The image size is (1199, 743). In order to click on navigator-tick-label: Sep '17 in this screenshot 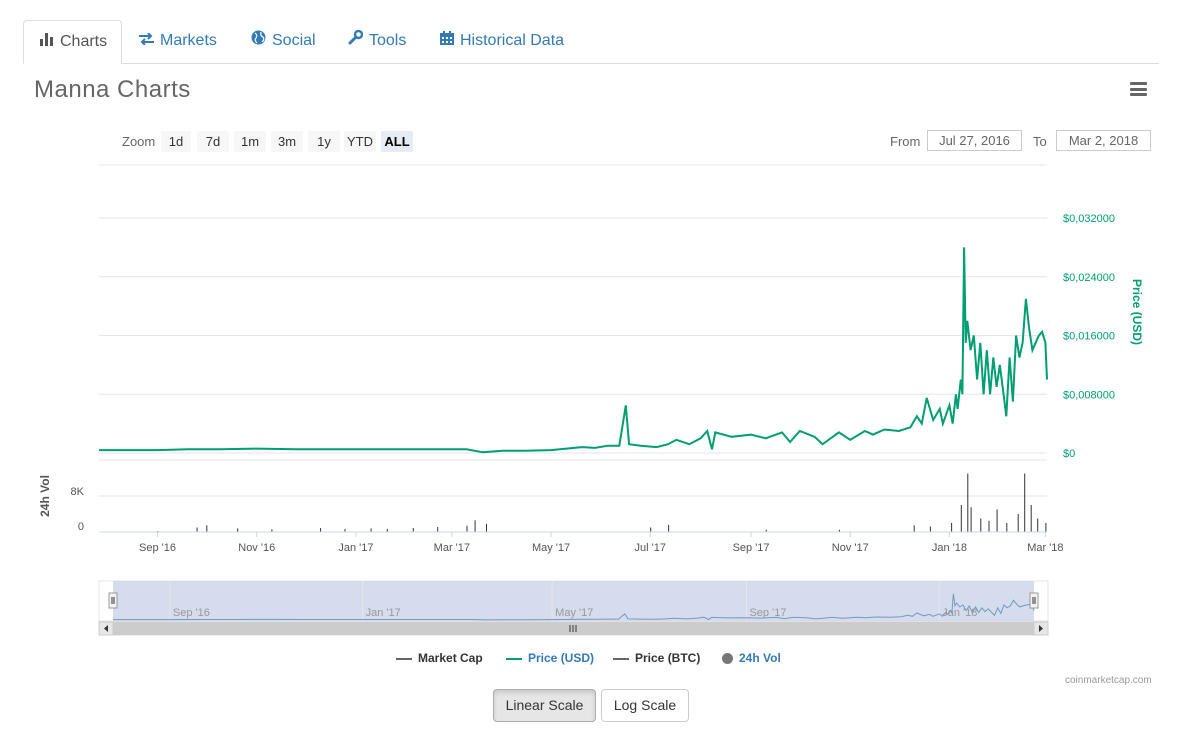, I will do `click(767, 613)`.